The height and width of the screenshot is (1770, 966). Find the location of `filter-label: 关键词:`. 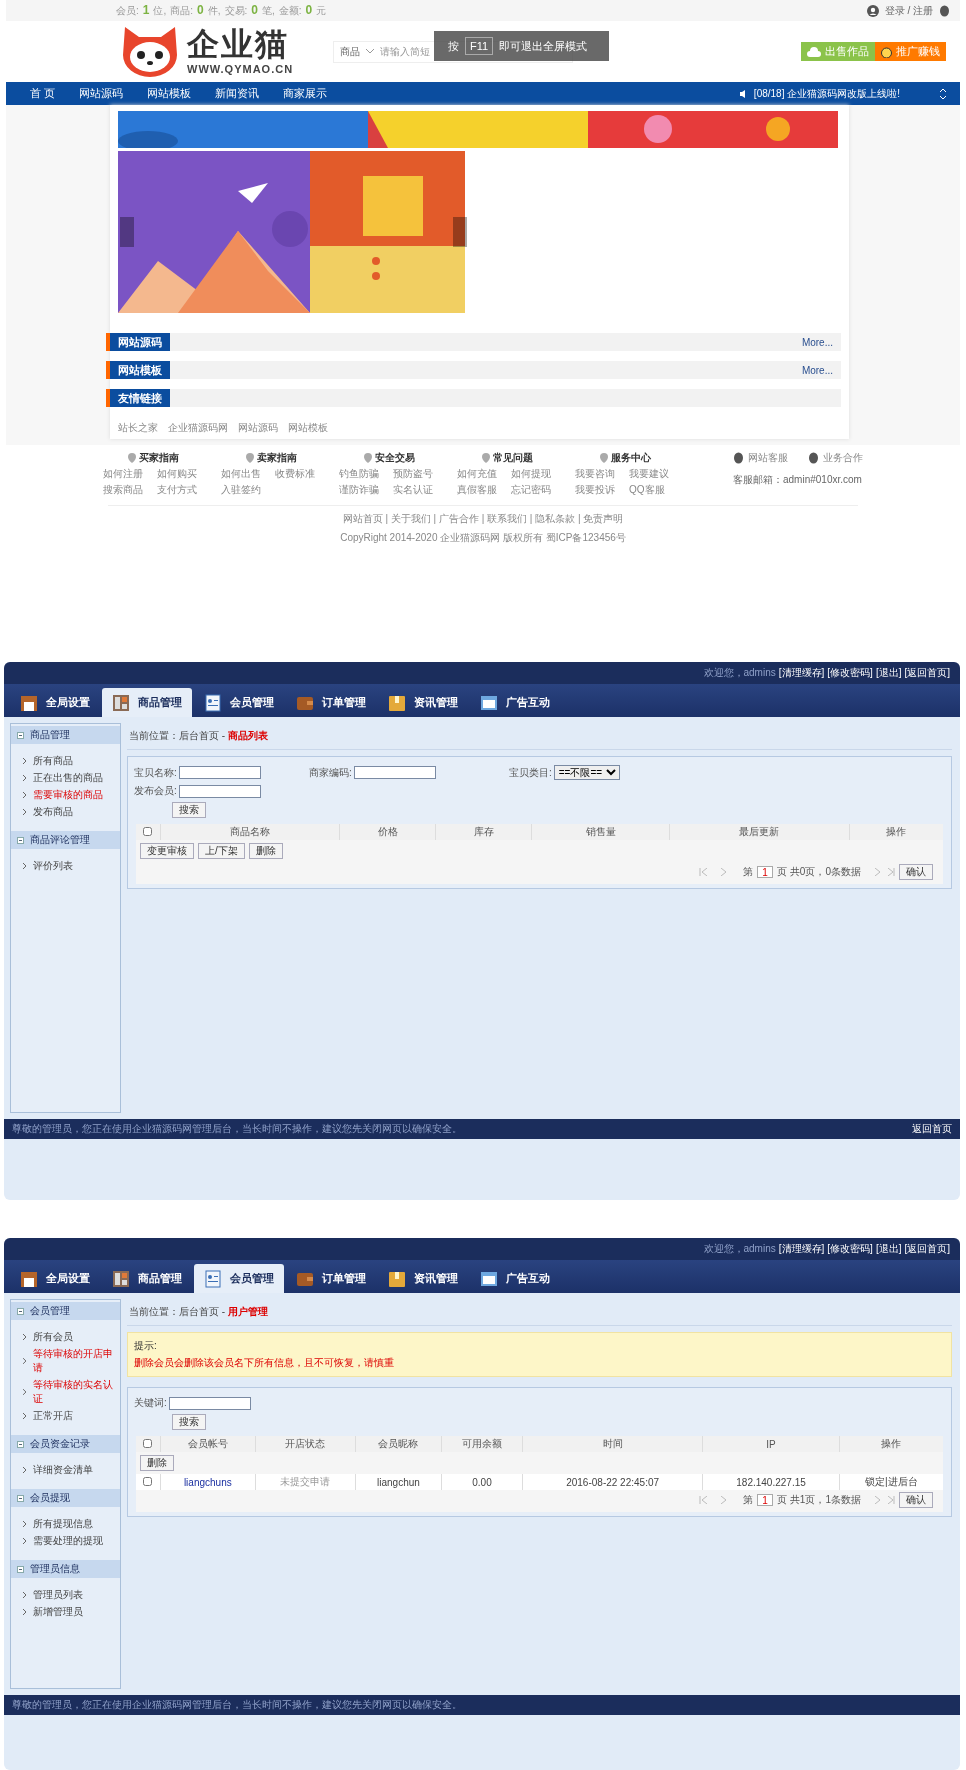

filter-label: 关键词: is located at coordinates (150, 1403).